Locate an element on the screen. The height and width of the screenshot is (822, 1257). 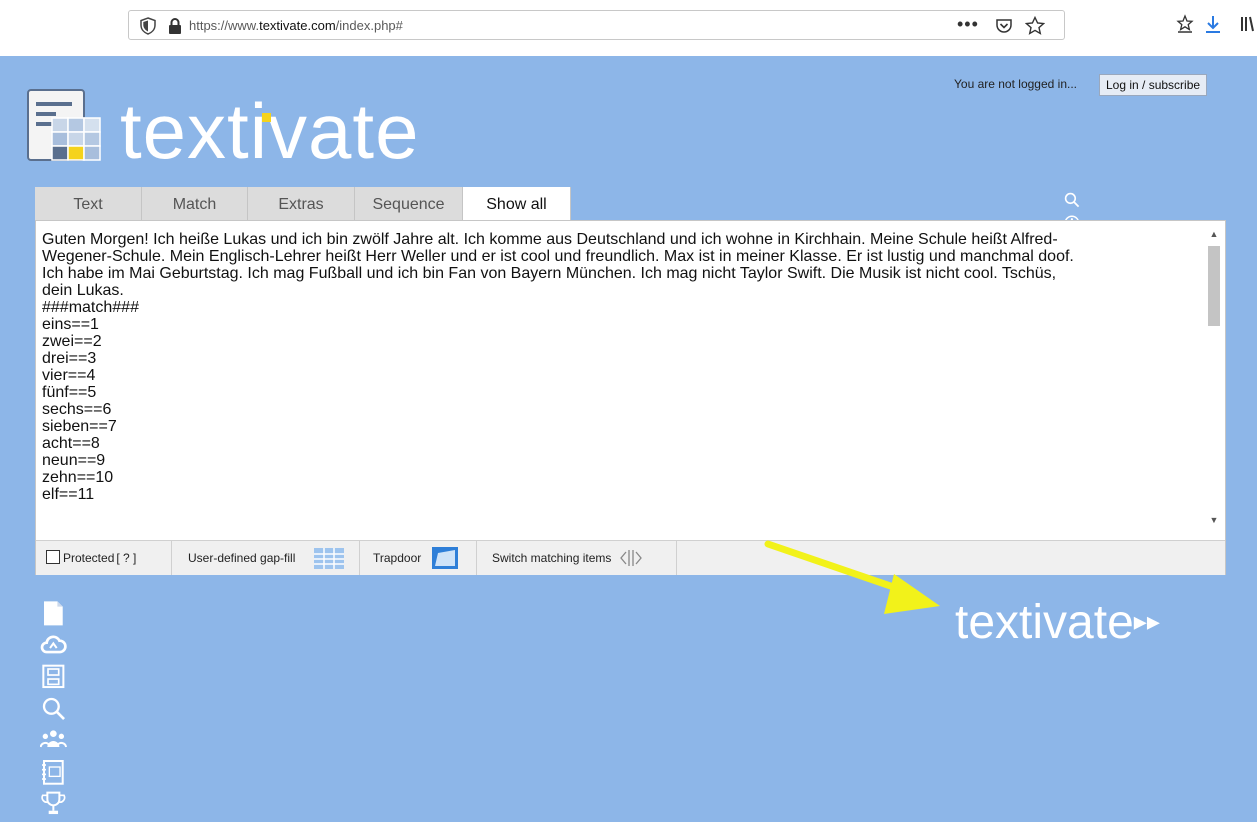
protected-option: Protected[ ? ] is located at coordinates (104, 558).